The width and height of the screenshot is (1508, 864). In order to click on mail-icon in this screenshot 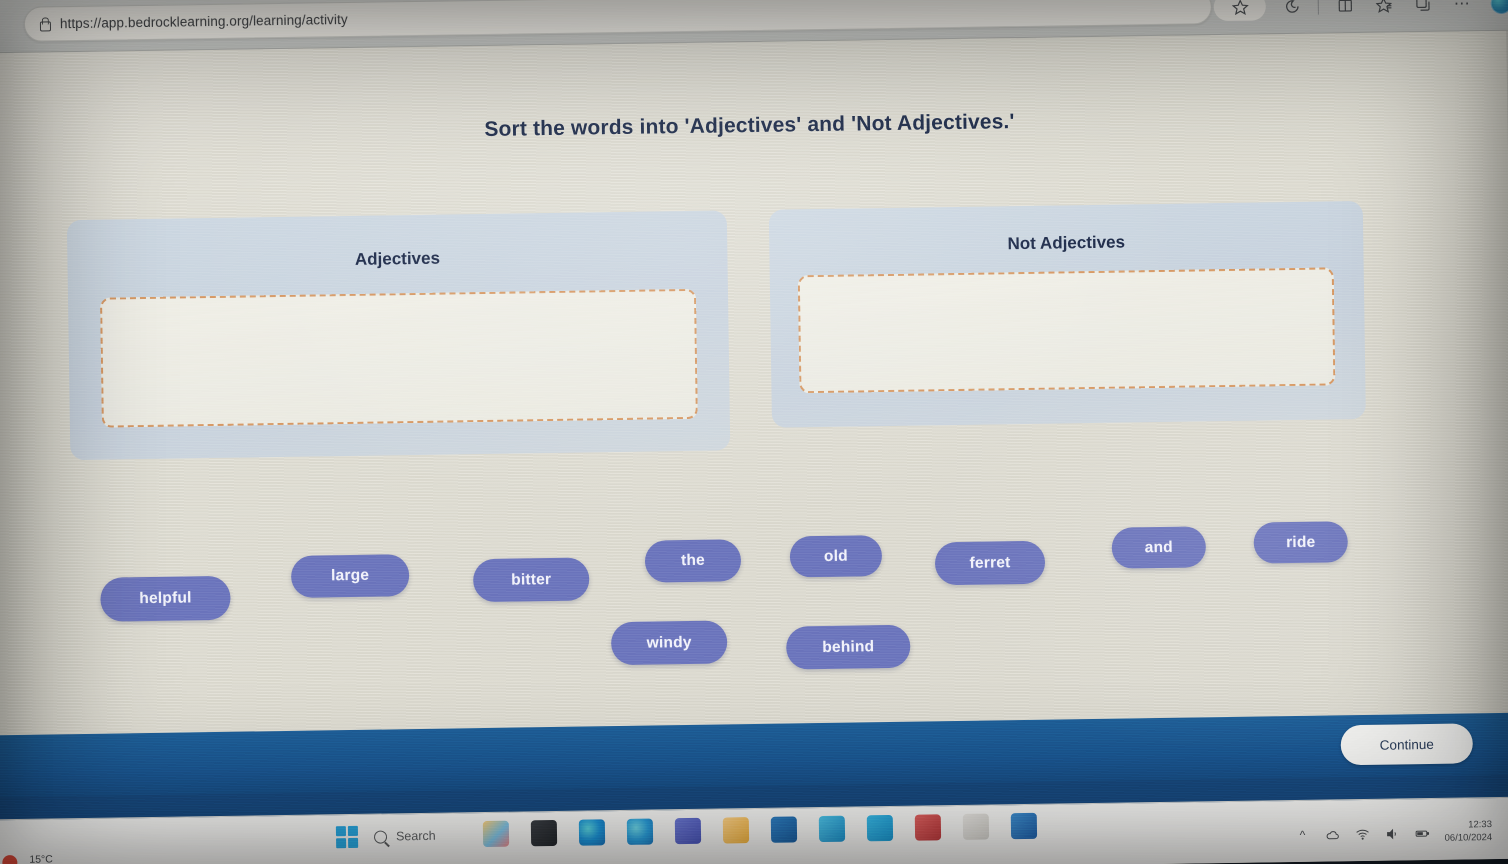, I will do `click(832, 829)`.